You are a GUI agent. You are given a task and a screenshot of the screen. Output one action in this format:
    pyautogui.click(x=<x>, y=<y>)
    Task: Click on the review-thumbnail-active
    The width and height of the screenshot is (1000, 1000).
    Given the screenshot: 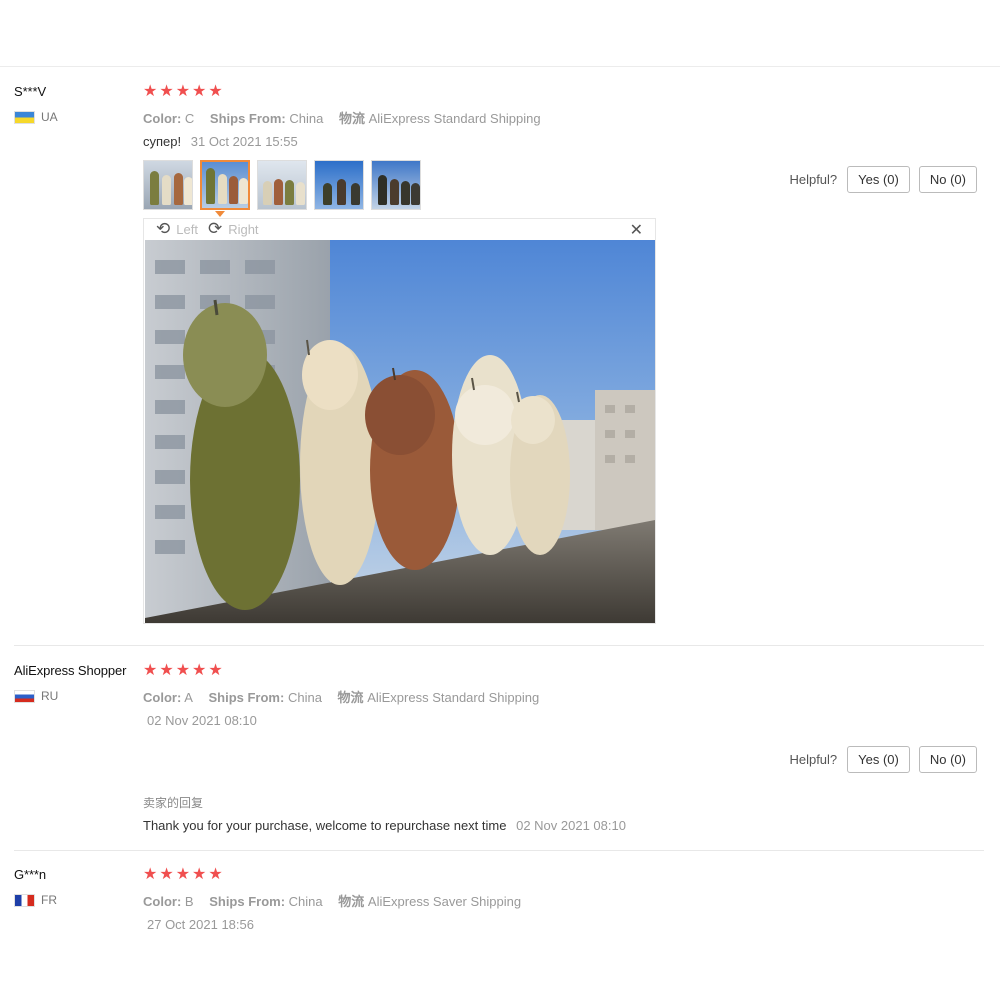 What is the action you would take?
    pyautogui.click(x=225, y=185)
    